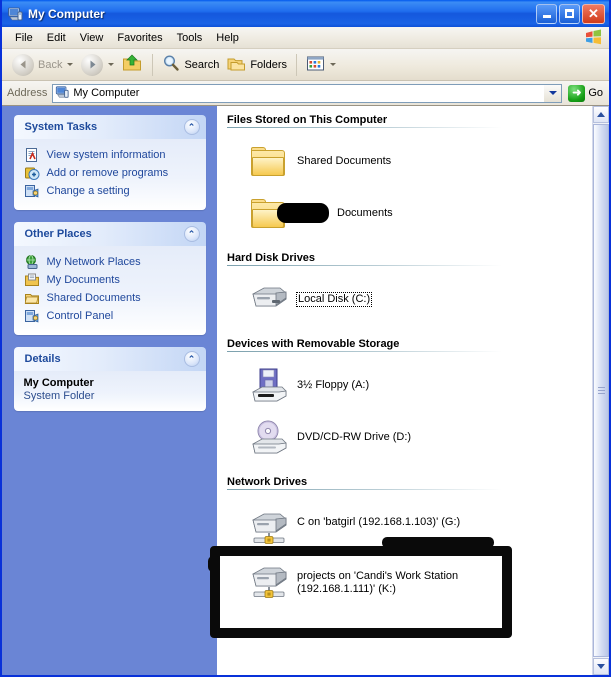 Image resolution: width=611 pixels, height=677 pixels. What do you see at coordinates (334, 299) in the screenshot?
I see `list-item-label: Local Disk (C:)` at bounding box center [334, 299].